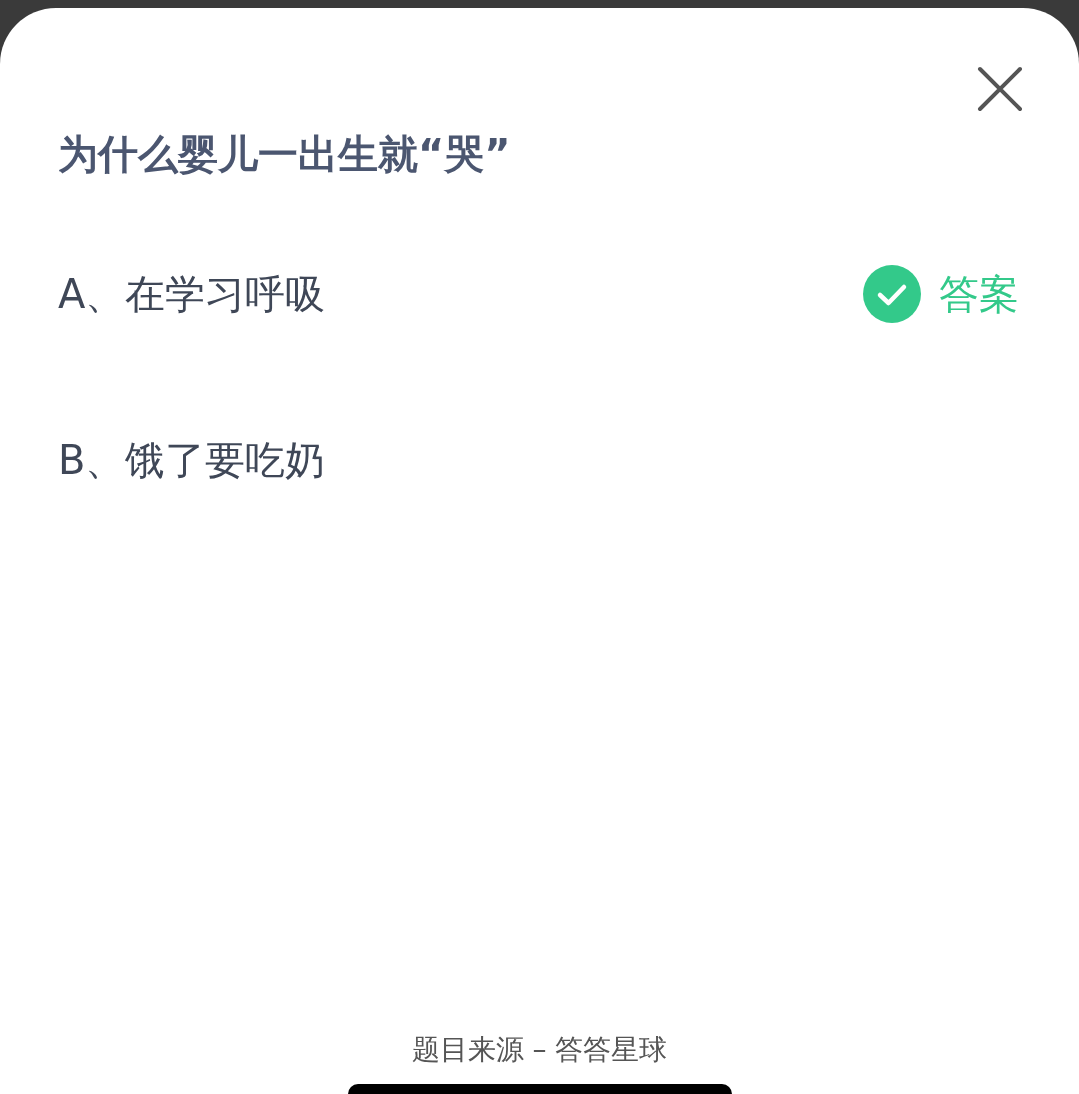  What do you see at coordinates (979, 294) in the screenshot?
I see `answer-label: 答案` at bounding box center [979, 294].